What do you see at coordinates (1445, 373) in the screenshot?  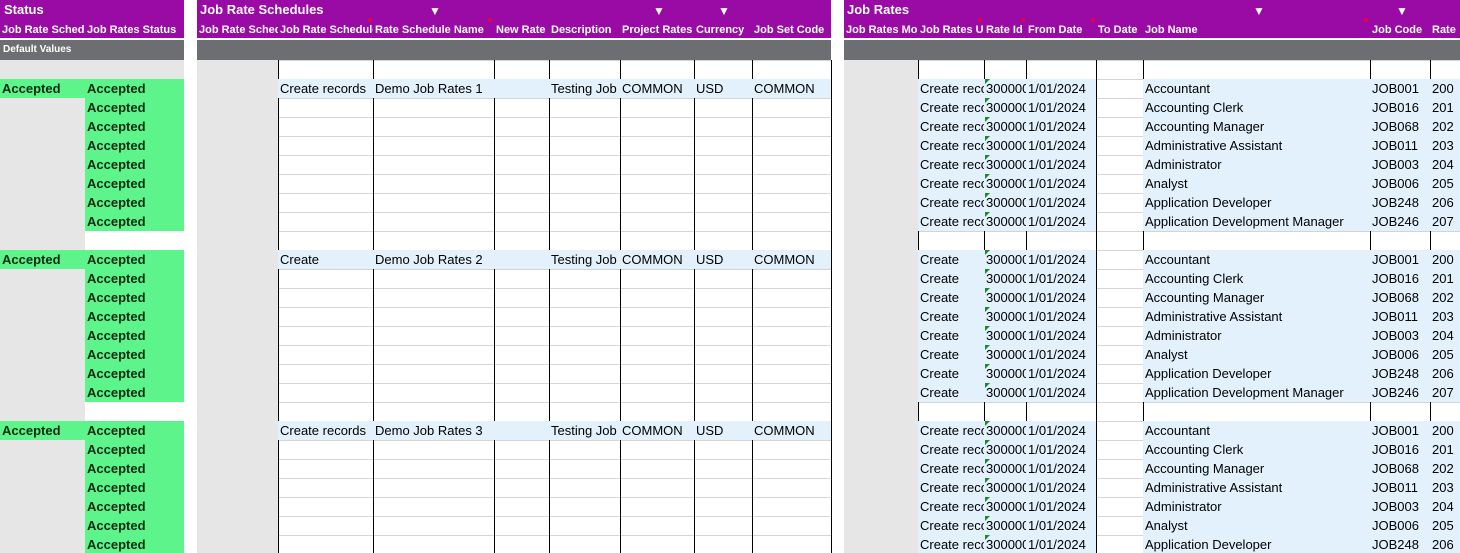 I see `rate-cell: 206` at bounding box center [1445, 373].